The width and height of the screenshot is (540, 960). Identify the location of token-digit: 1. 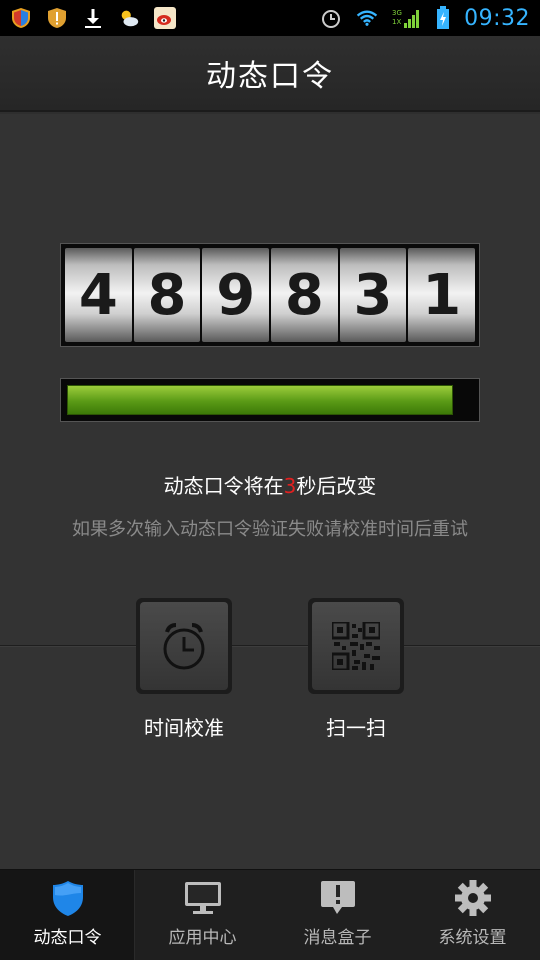
(442, 295).